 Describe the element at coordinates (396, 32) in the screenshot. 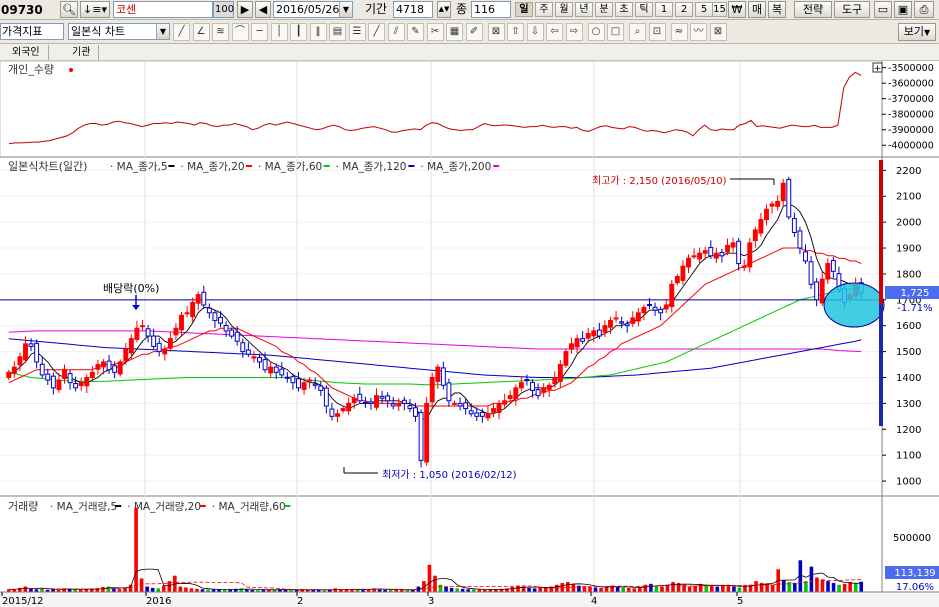

I see `channel-icon: ⫽` at that location.